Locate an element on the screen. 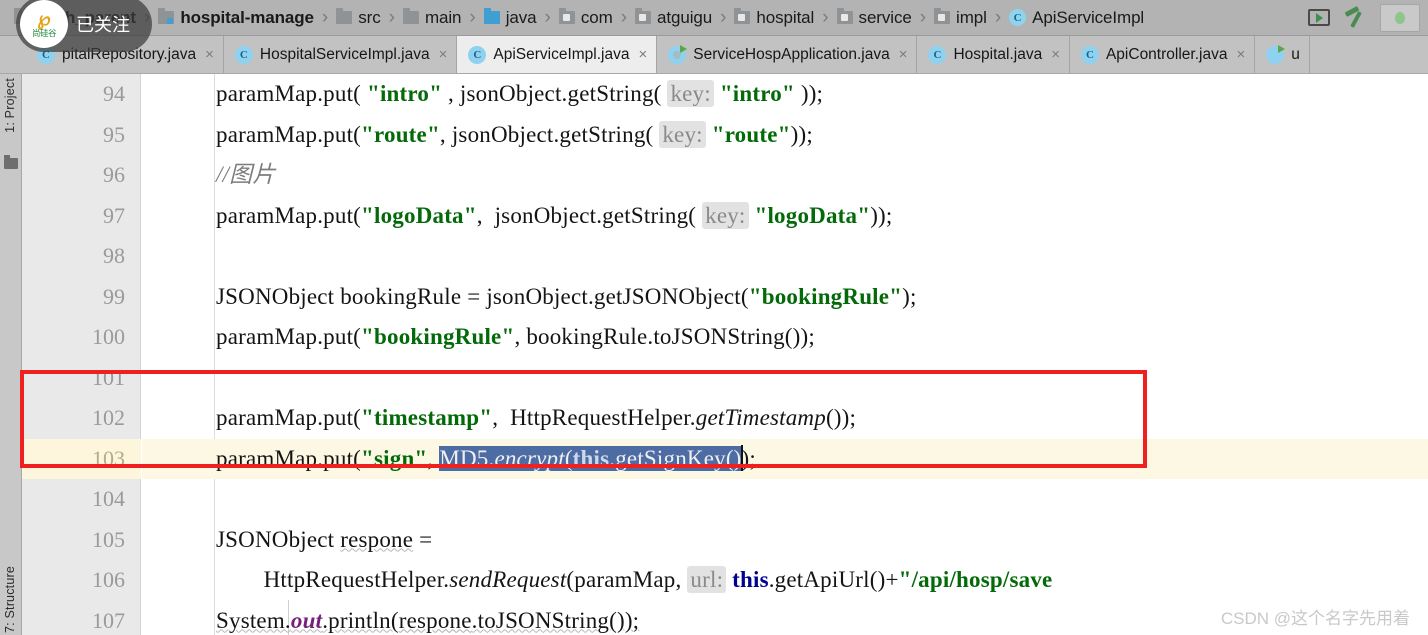  breadcrumb-item-java: java is located at coordinates (510, 17).